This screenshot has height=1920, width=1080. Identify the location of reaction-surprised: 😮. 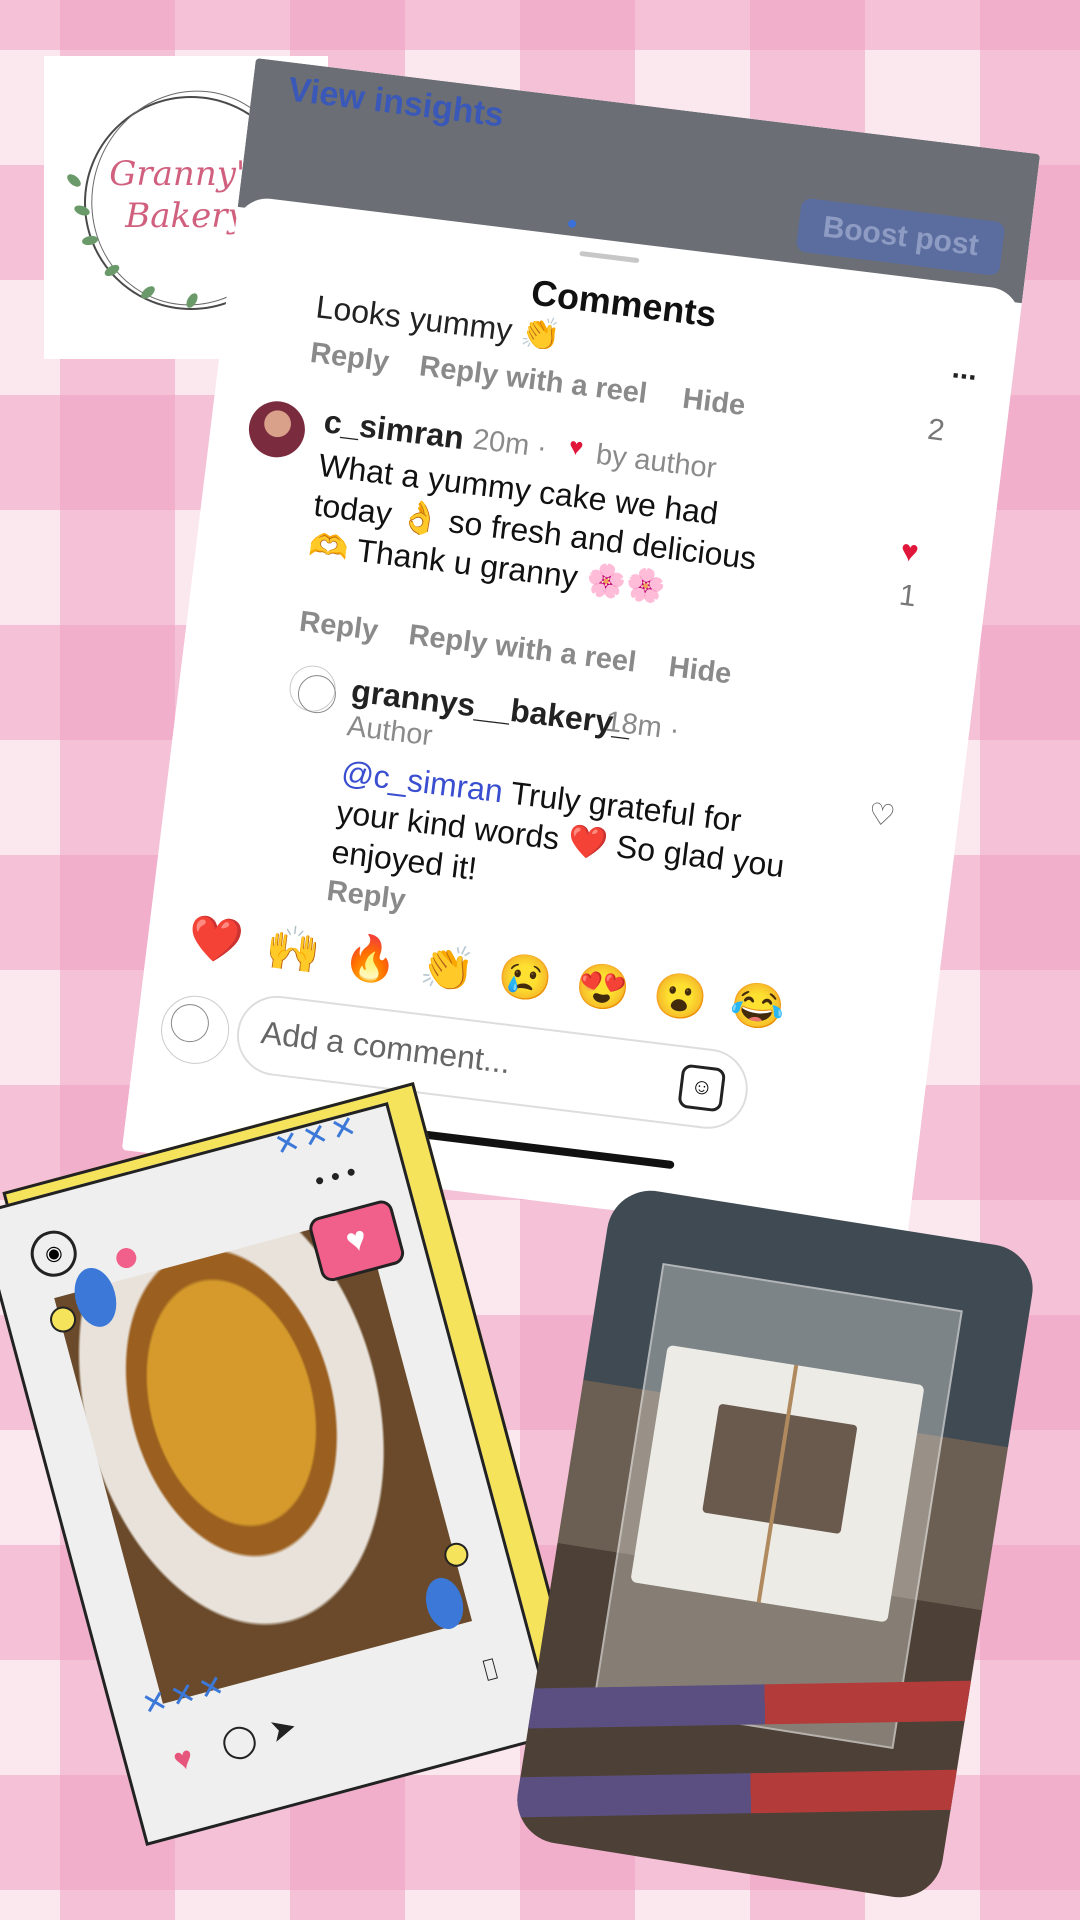
(680, 998).